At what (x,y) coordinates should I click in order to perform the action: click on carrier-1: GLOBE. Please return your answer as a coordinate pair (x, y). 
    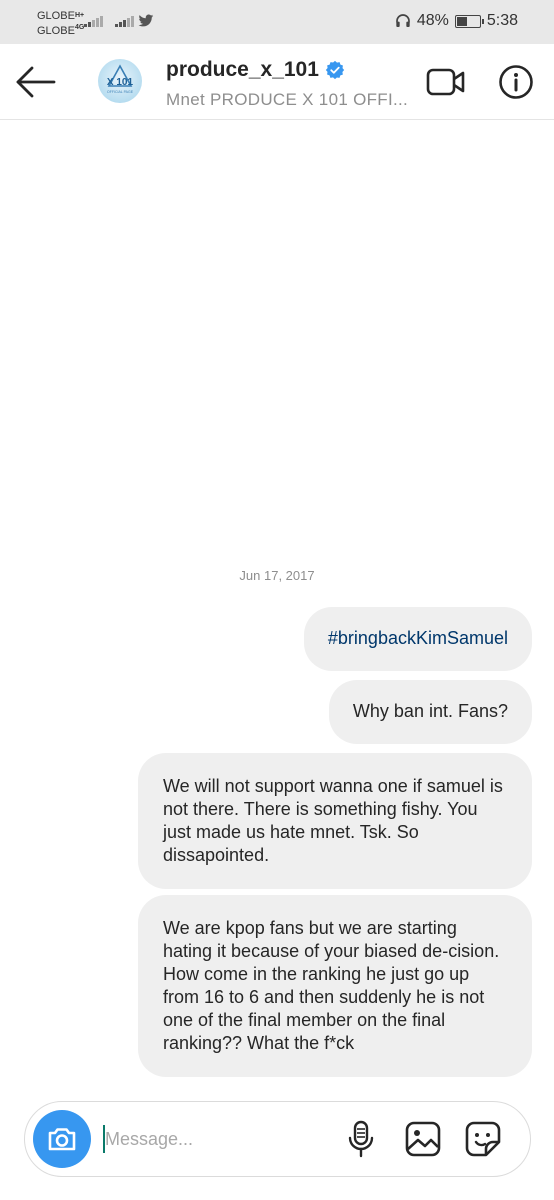
    Looking at the image, I should click on (56, 16).